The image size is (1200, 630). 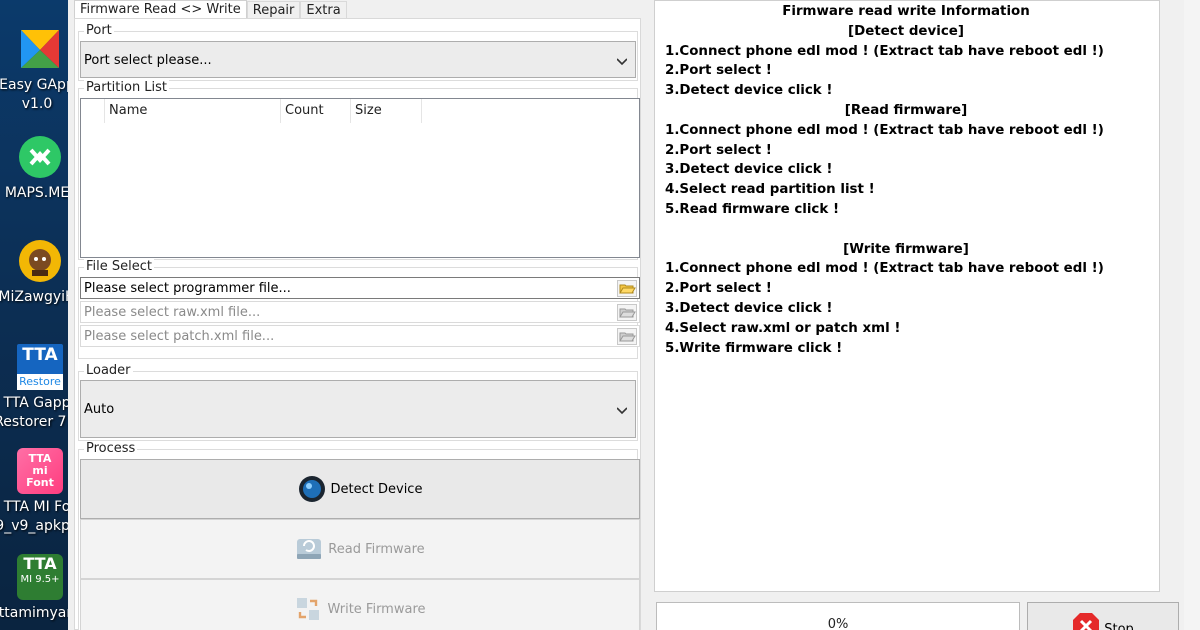 I want to click on read-section-title: [Read firmware], so click(x=906, y=110).